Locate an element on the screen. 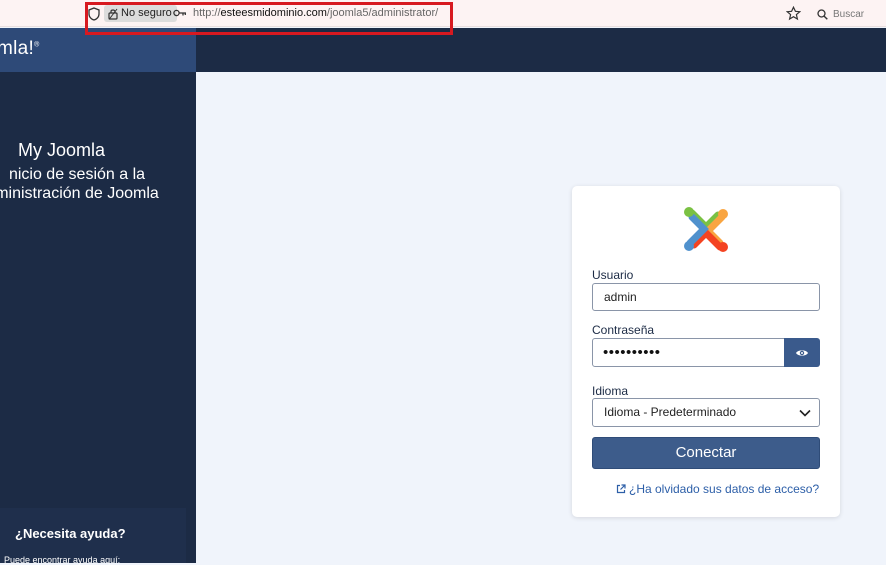  forgot-credentials-link: ¿Ha olvidado sus datos de acceso? is located at coordinates (717, 489).